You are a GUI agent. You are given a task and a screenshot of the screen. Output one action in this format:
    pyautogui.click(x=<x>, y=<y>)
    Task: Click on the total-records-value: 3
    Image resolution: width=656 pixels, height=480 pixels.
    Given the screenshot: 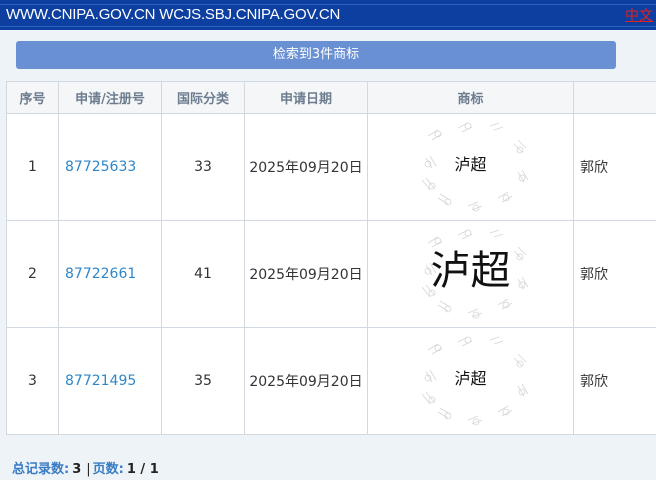 What is the action you would take?
    pyautogui.click(x=77, y=469)
    